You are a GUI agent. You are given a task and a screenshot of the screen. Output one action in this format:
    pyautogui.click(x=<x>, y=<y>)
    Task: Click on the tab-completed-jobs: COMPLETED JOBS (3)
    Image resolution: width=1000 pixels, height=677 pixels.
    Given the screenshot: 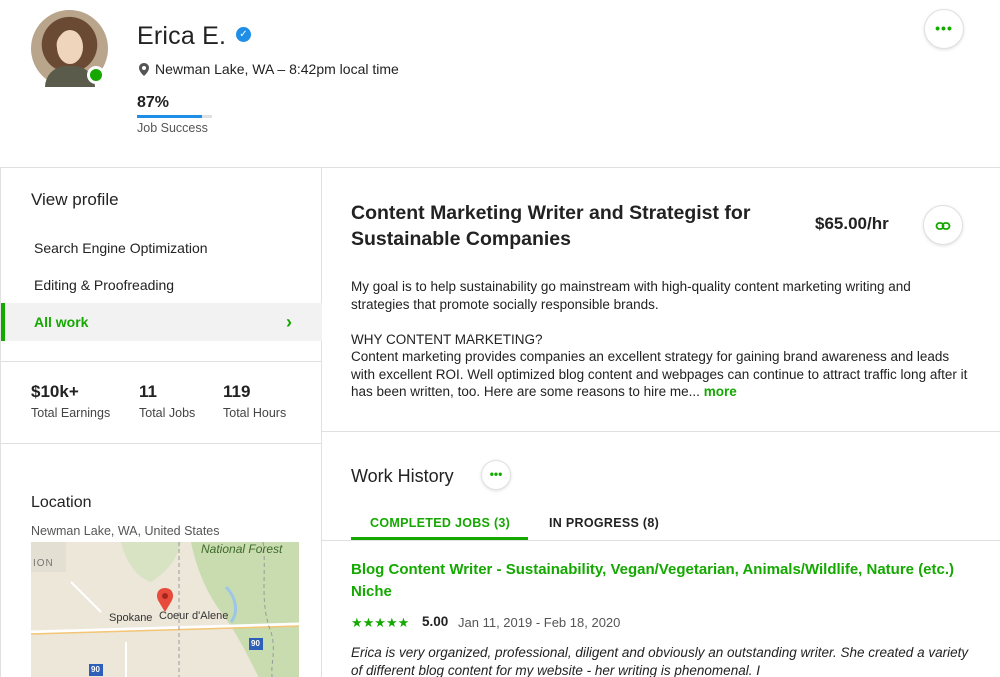 What is the action you would take?
    pyautogui.click(x=440, y=523)
    